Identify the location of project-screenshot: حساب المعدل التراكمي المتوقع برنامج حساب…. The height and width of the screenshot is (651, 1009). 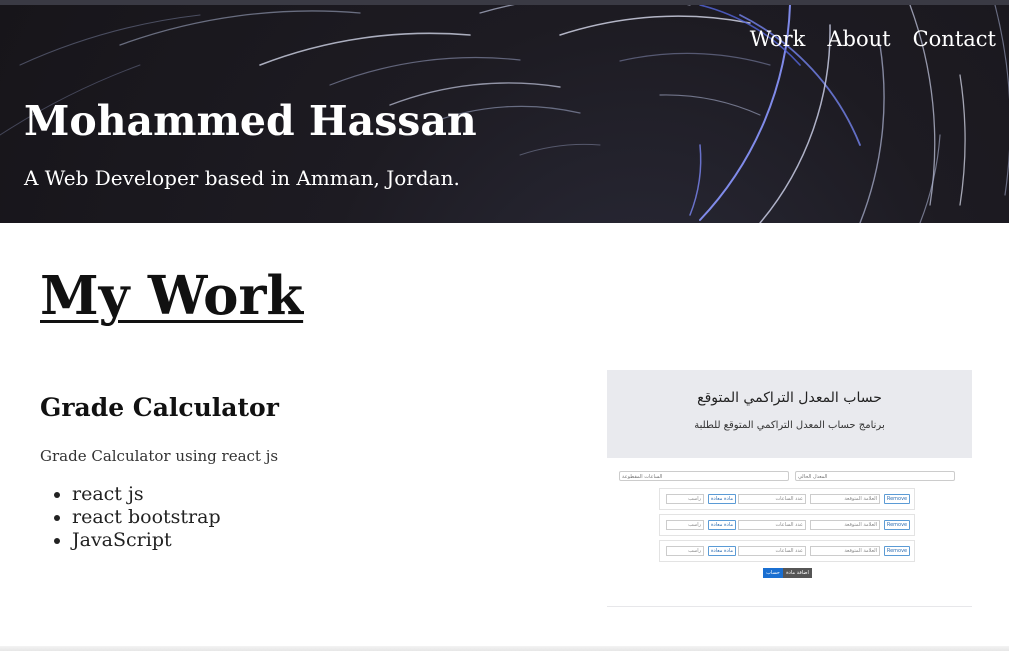
(789, 488).